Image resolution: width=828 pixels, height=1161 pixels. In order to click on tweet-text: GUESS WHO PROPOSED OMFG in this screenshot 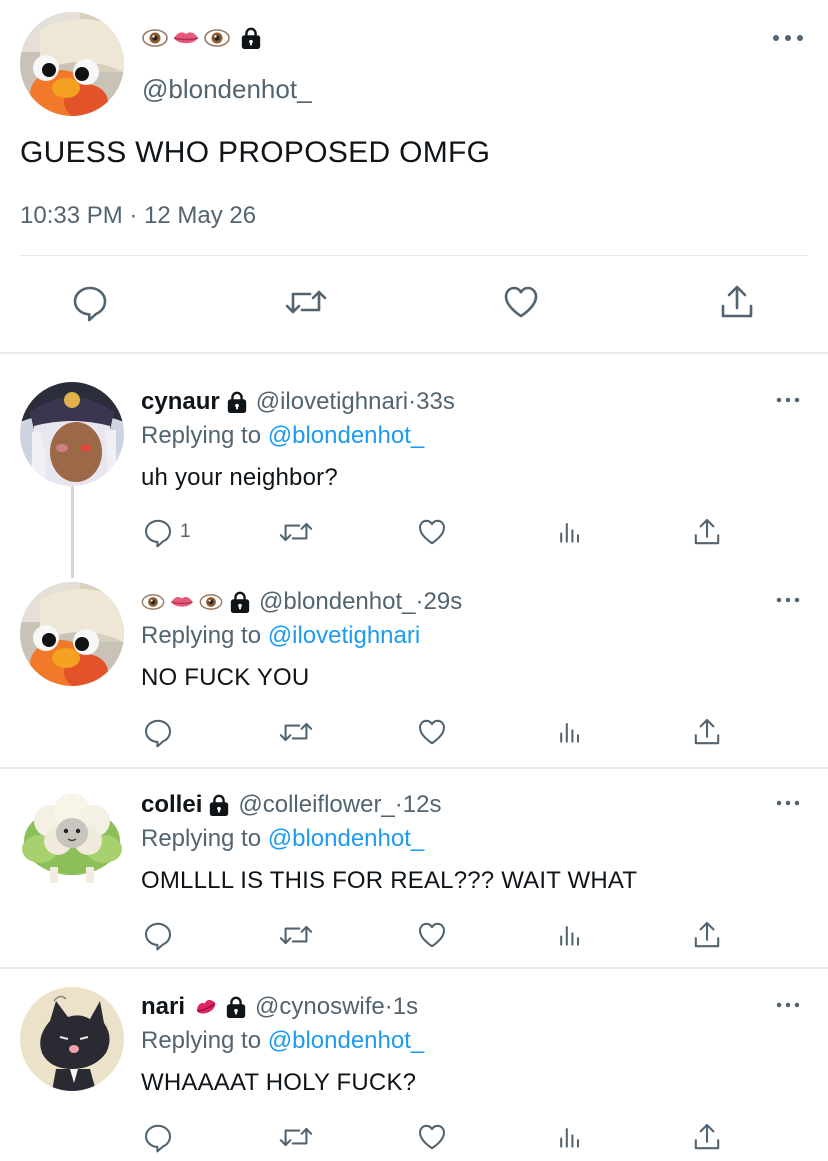, I will do `click(255, 152)`.